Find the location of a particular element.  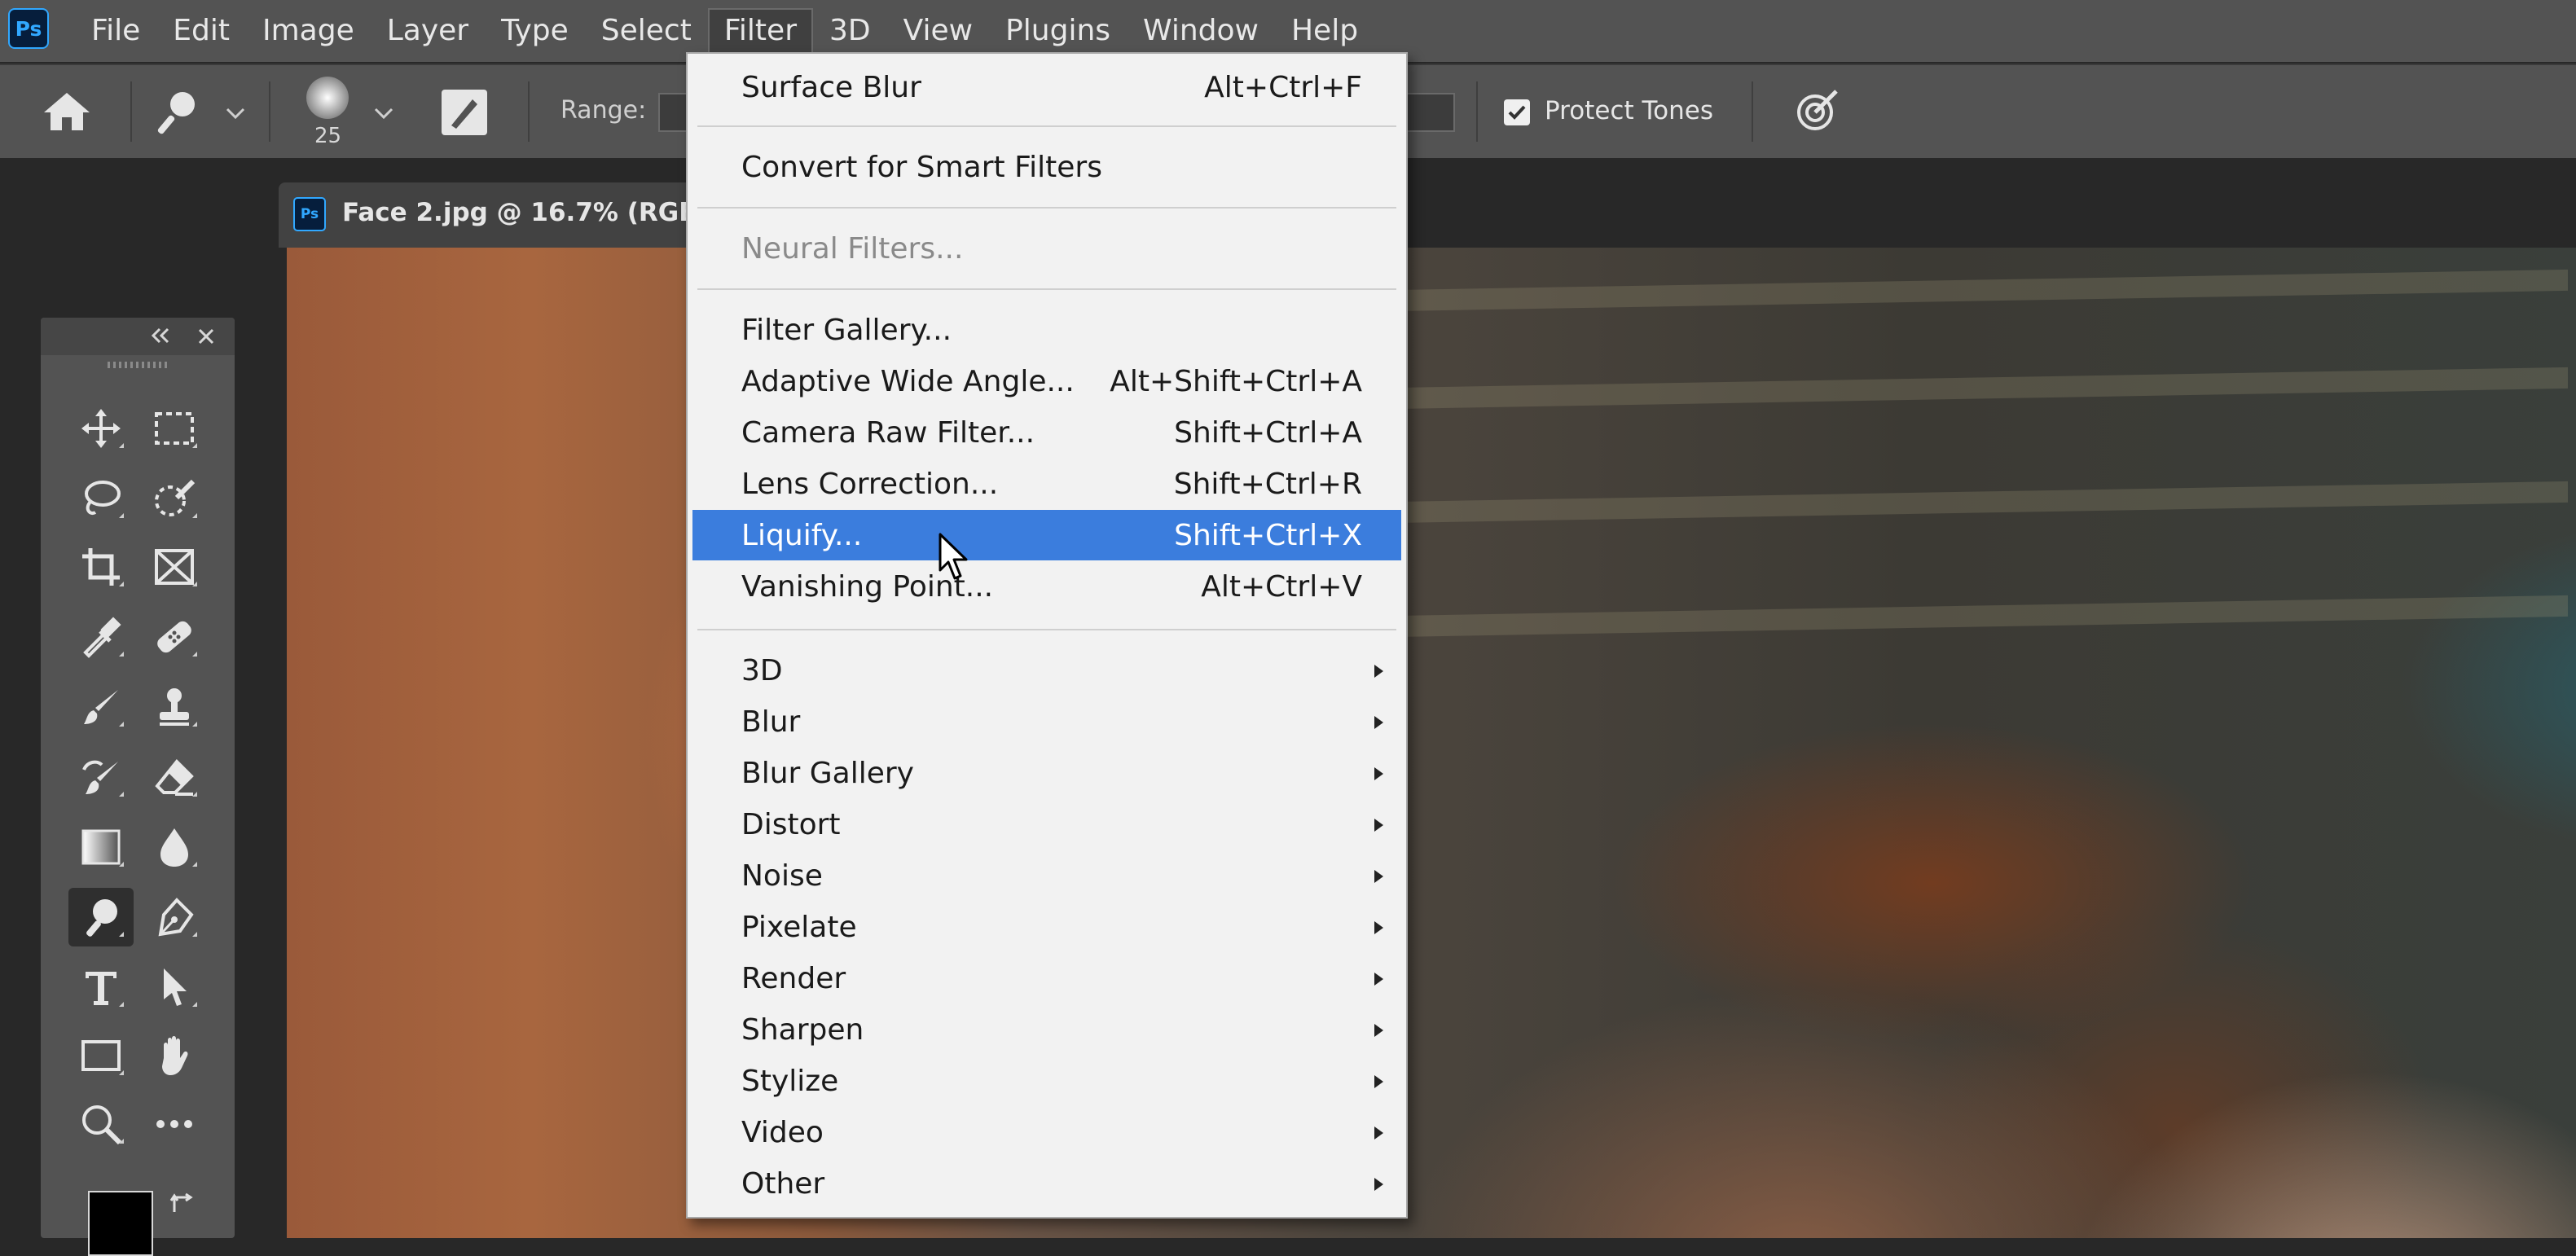

pressure-size-icon is located at coordinates (1817, 111).